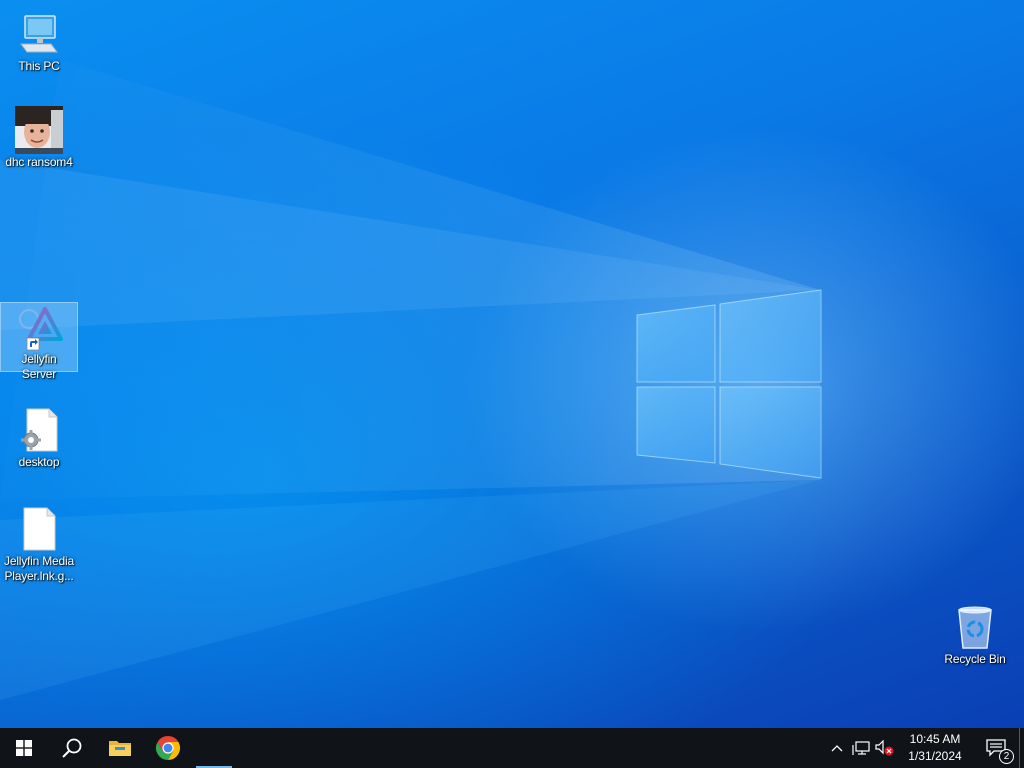  I want to click on desktop-icon-label: Recycle Bin, so click(975, 659).